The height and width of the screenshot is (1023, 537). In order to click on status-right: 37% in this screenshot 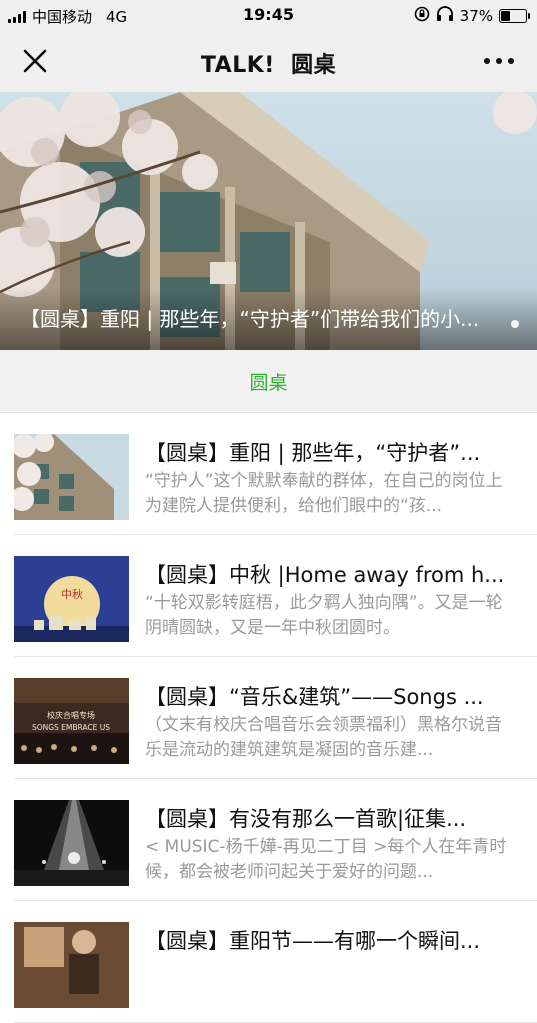, I will do `click(472, 16)`.